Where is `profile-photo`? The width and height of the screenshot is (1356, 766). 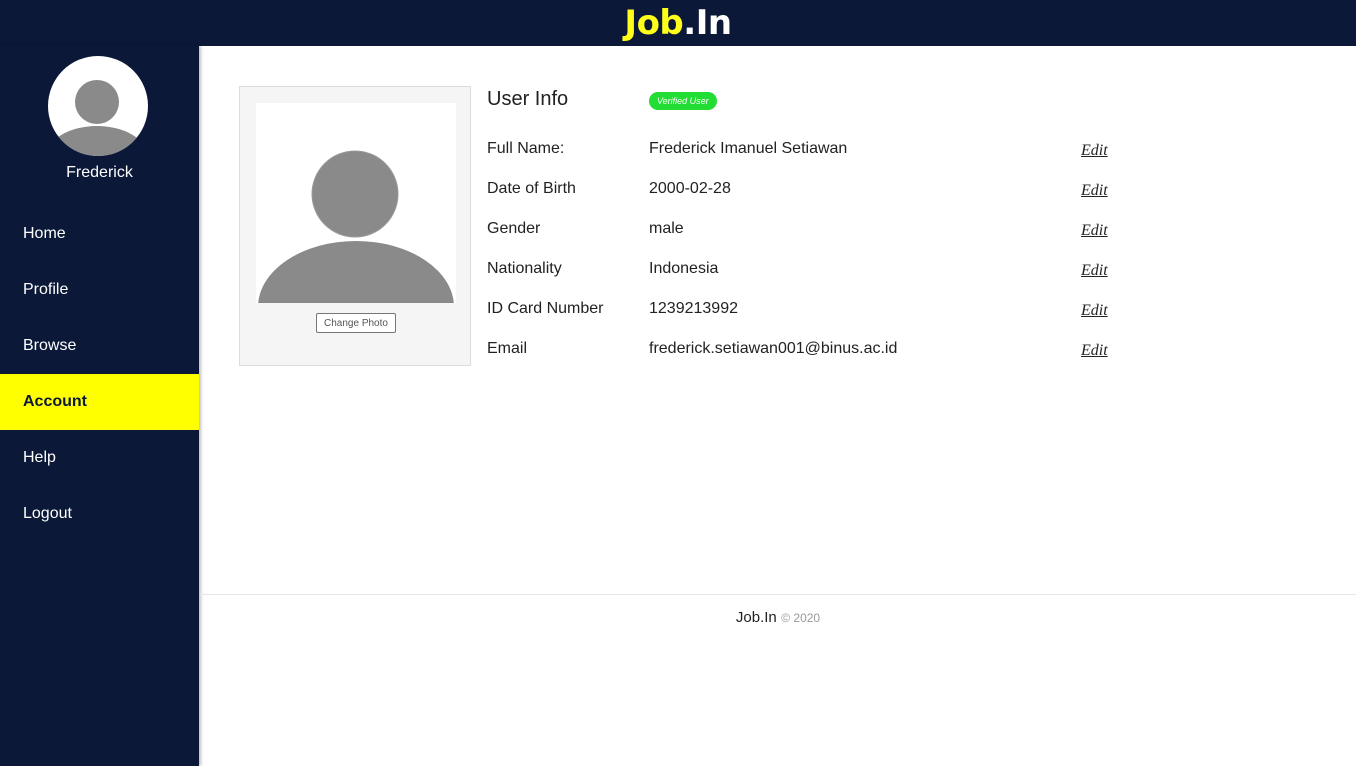
profile-photo is located at coordinates (356, 203).